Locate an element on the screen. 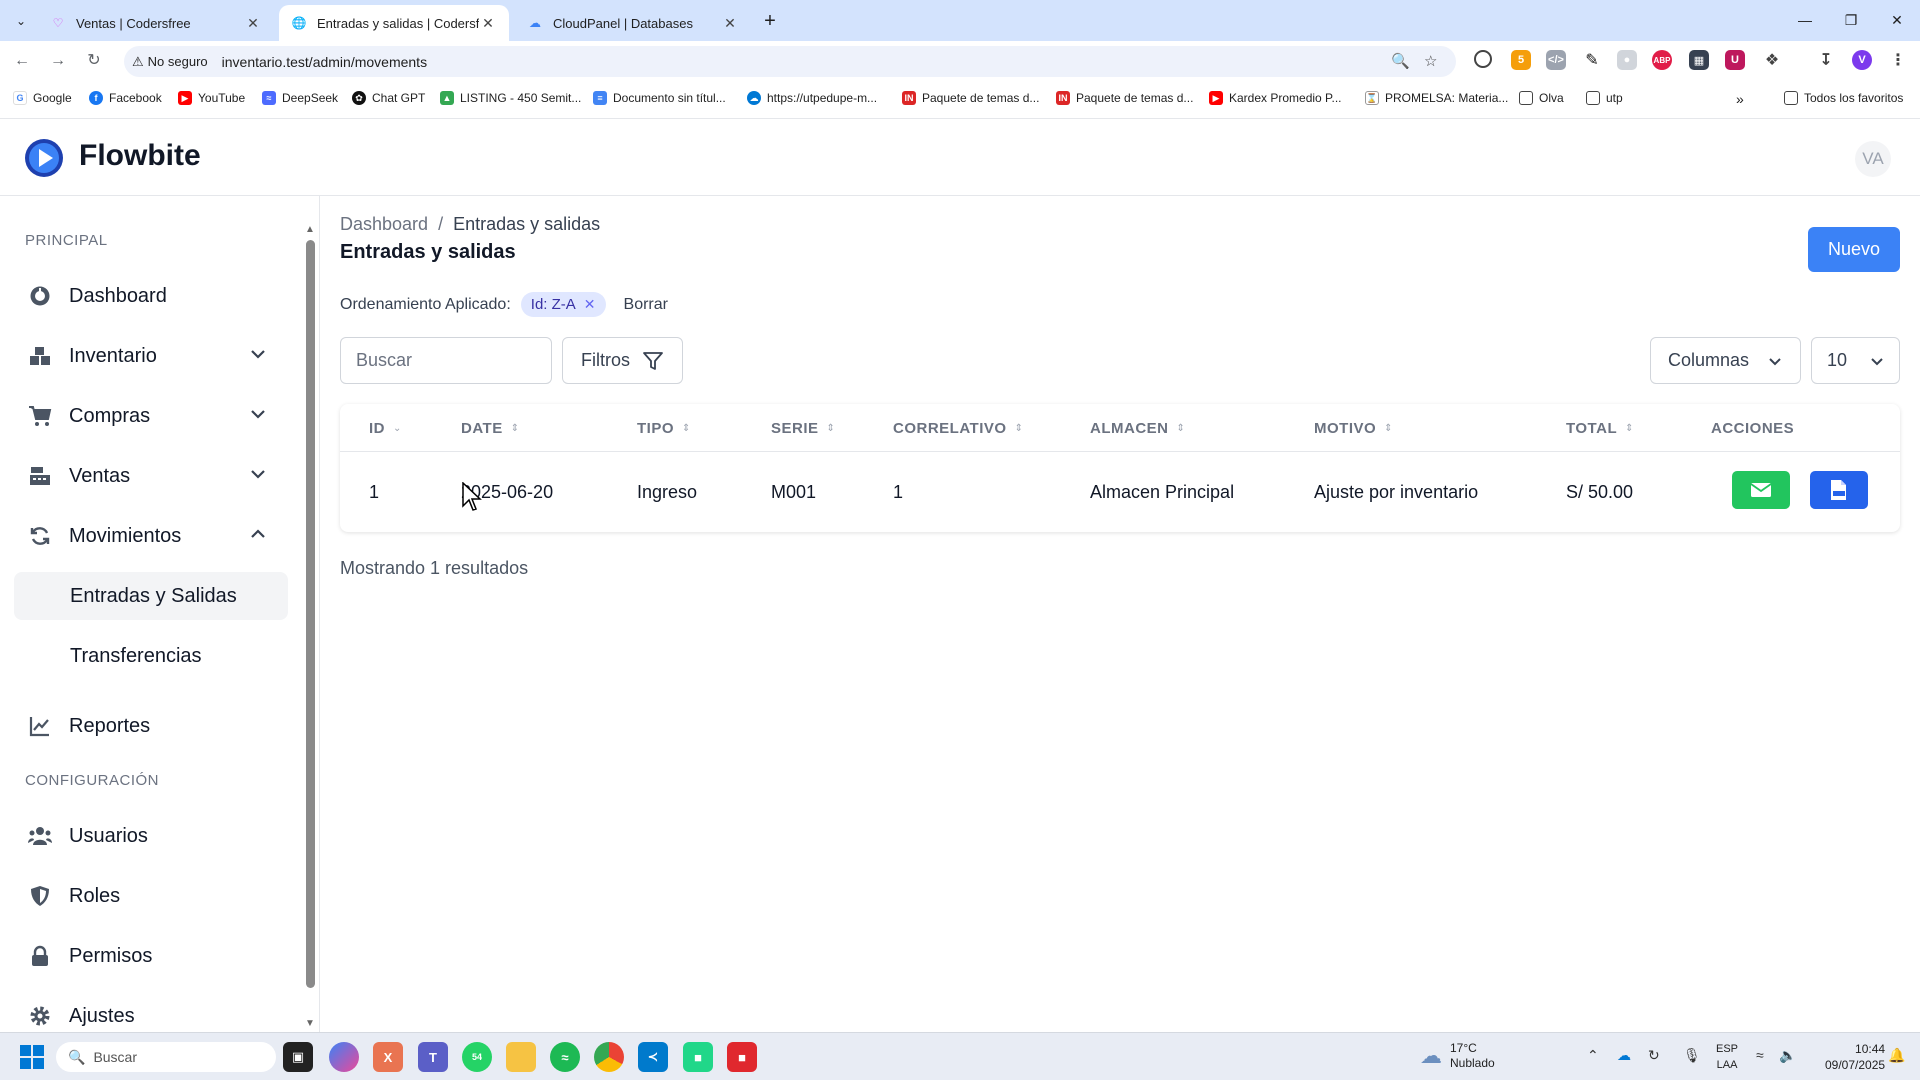  zoom-magnifier-icon: 🔍 is located at coordinates (1400, 61).